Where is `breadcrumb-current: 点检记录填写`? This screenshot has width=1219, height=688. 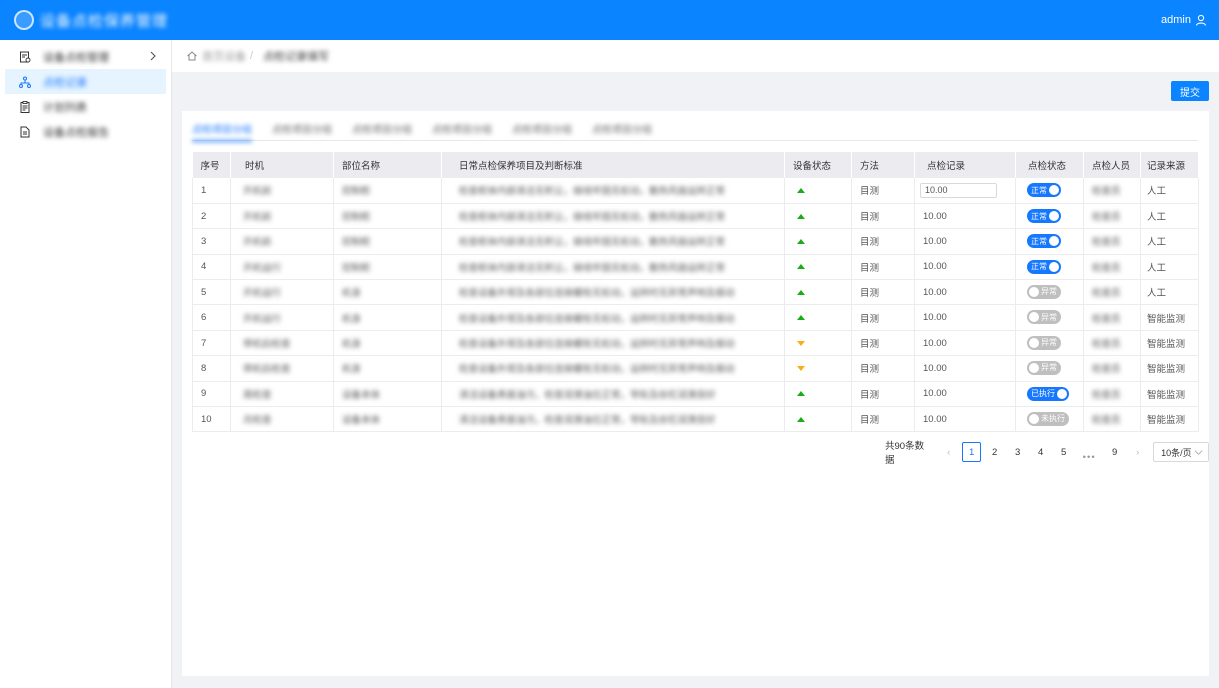 breadcrumb-current: 点检记录填写 is located at coordinates (296, 57).